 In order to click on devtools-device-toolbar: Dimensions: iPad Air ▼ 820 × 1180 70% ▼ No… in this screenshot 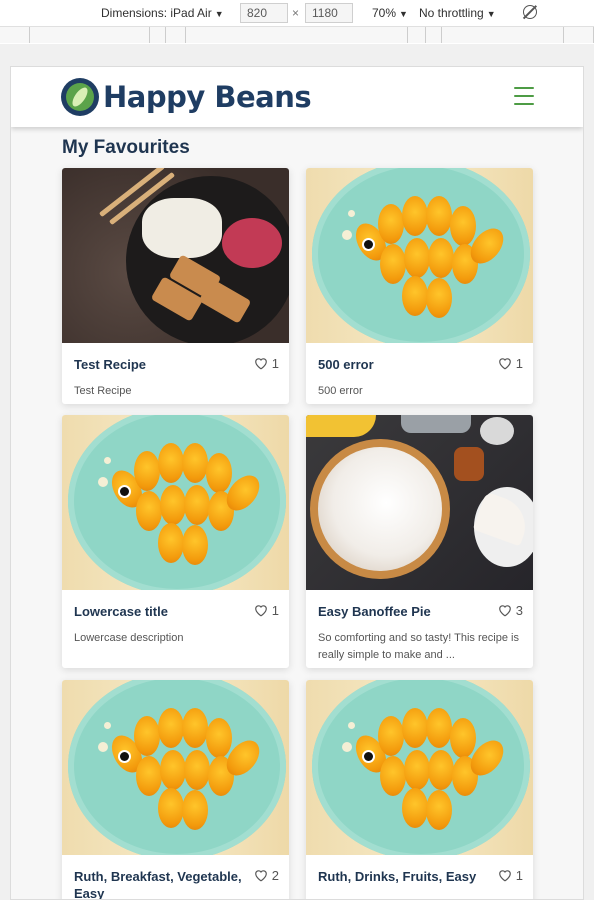, I will do `click(297, 13)`.